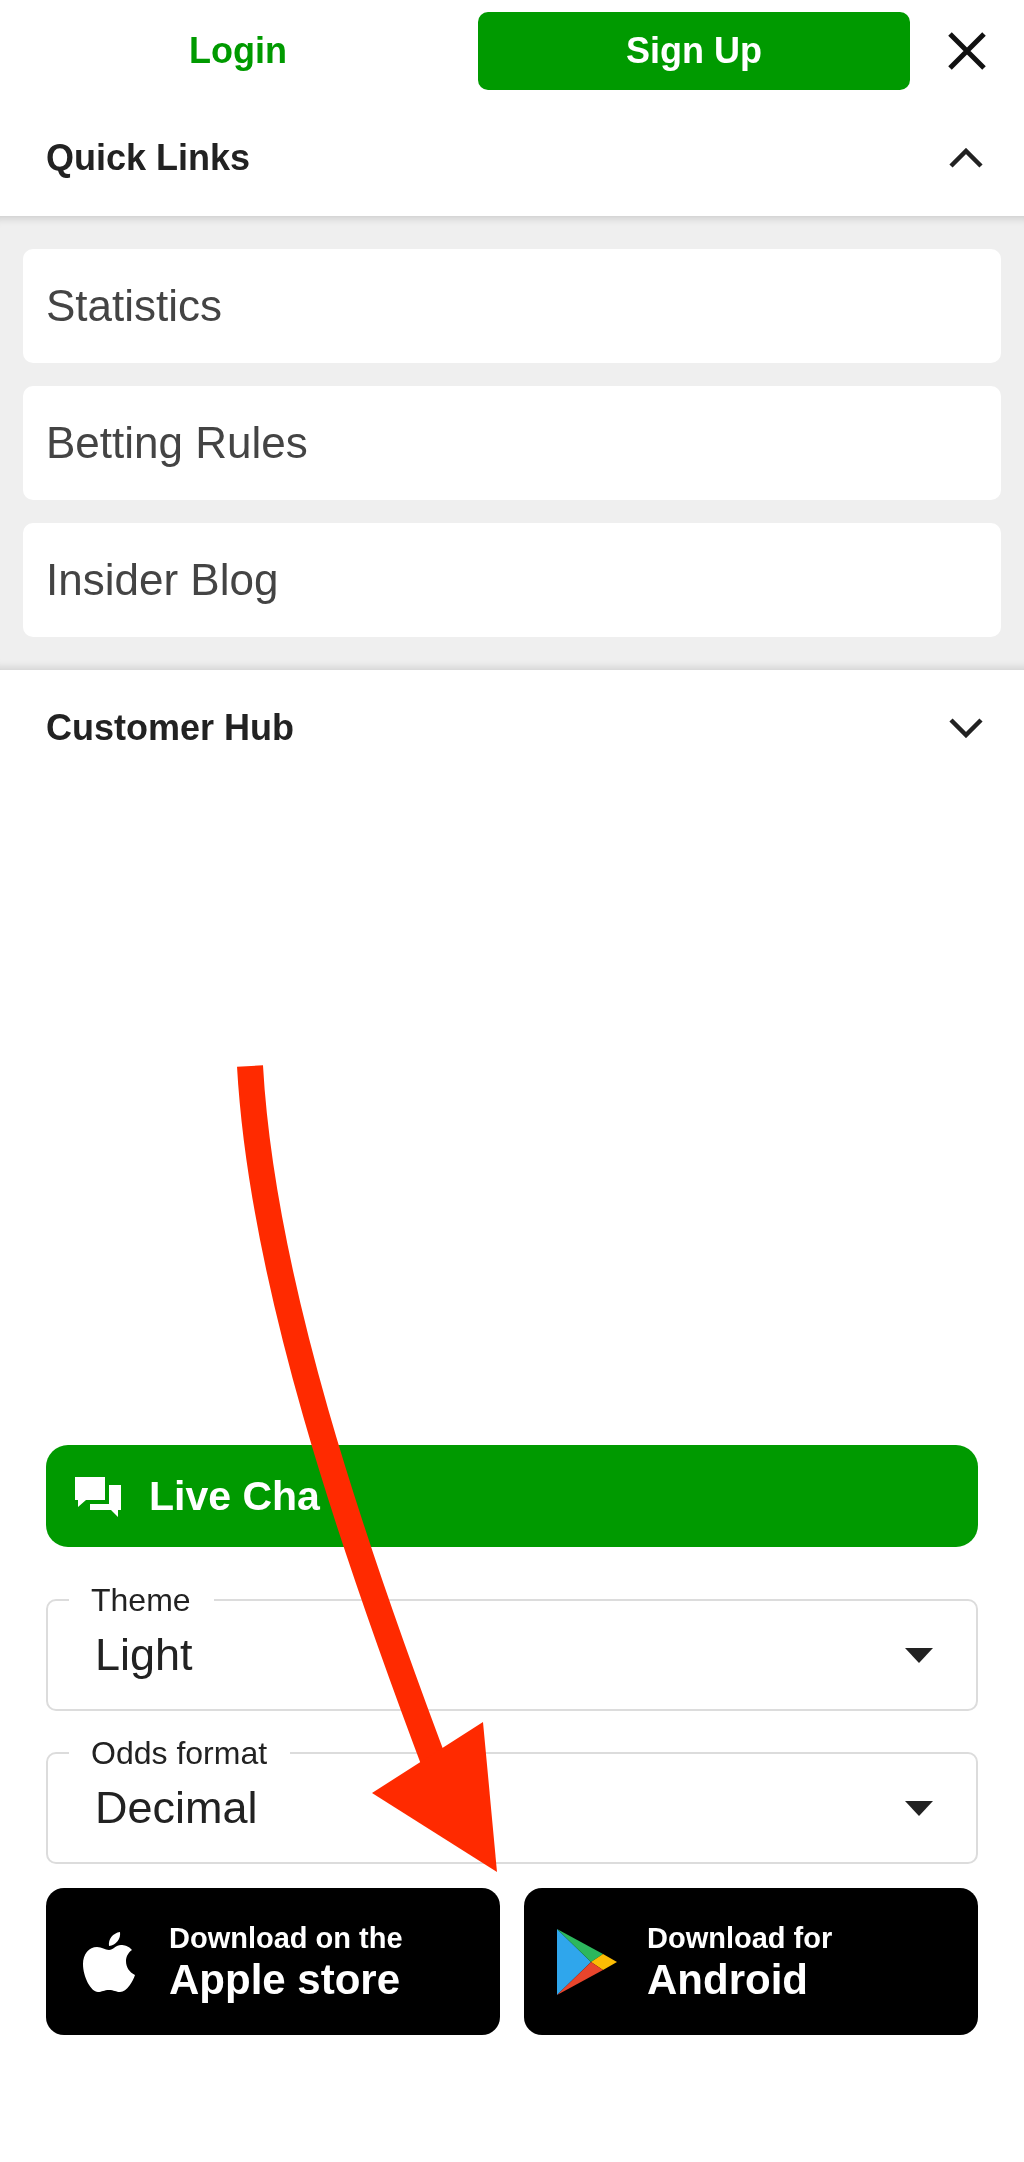 The image size is (1024, 2162). I want to click on login-link: Login, so click(238, 51).